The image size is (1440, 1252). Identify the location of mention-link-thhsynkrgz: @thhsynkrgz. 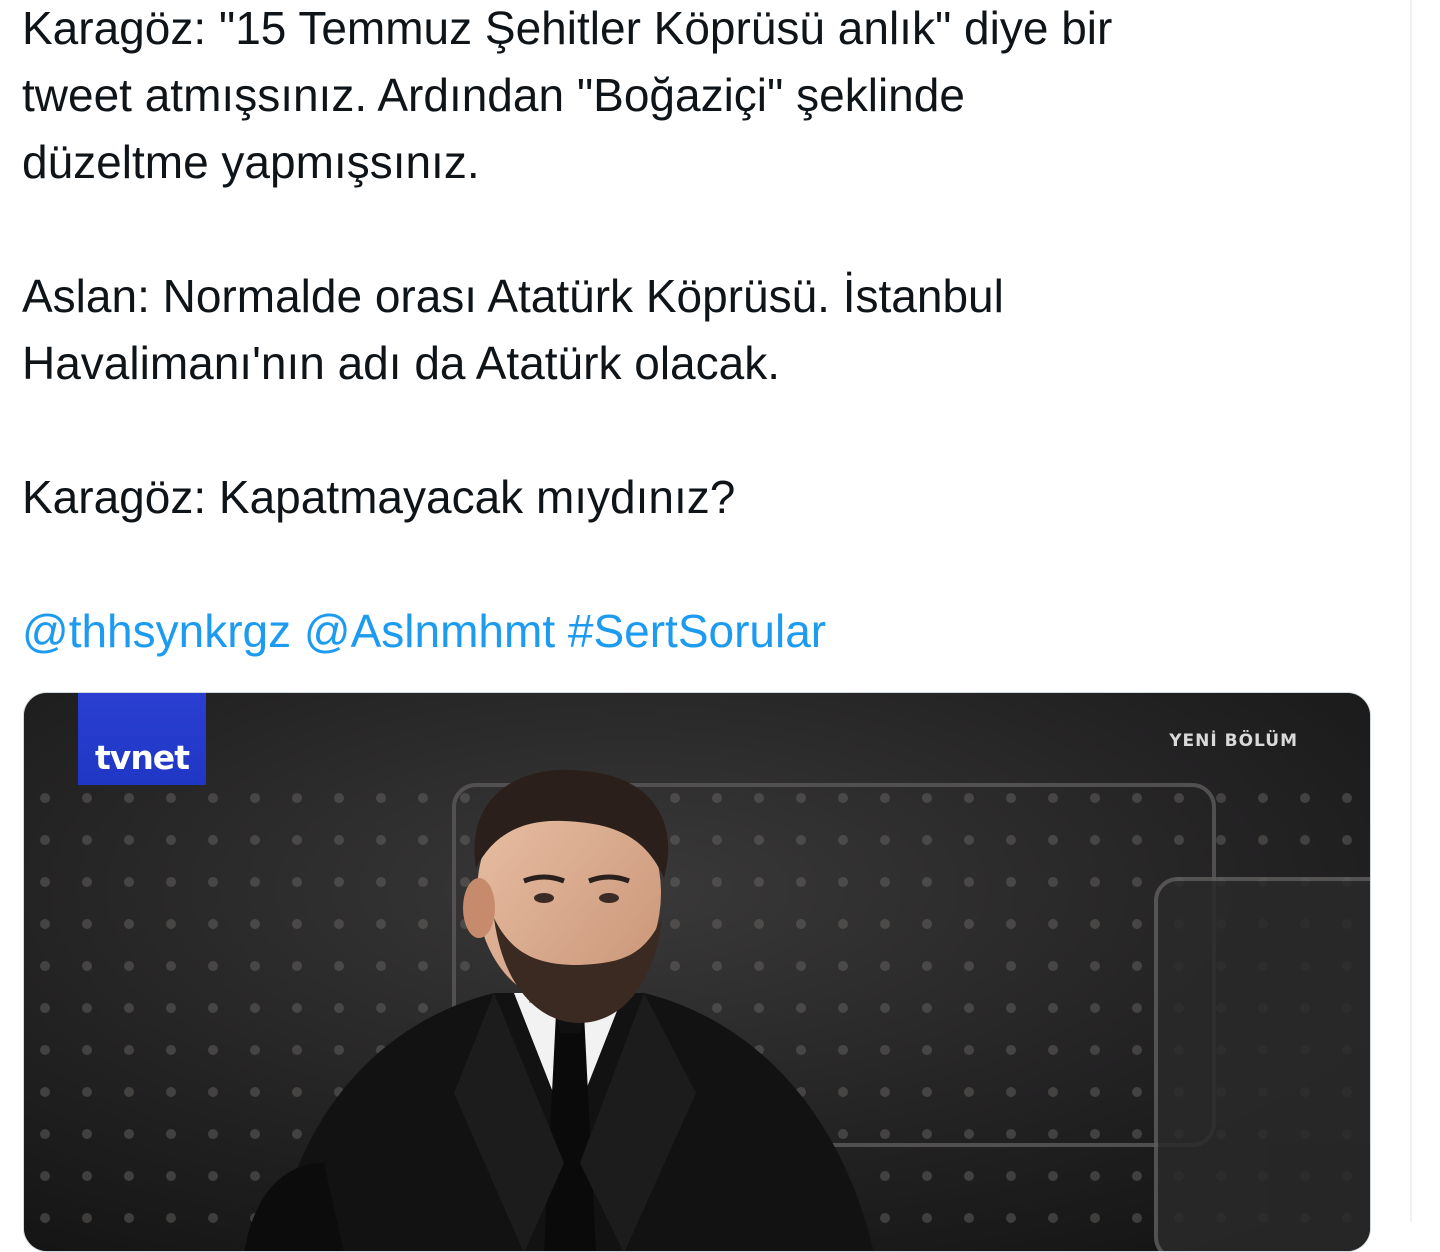
(156, 631).